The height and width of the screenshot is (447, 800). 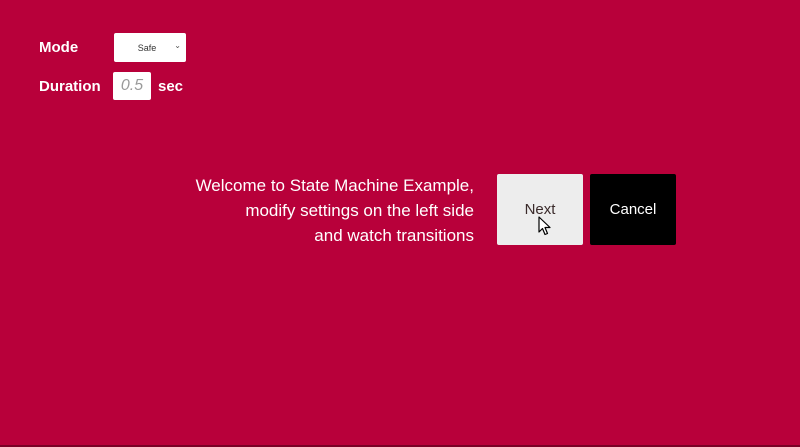 What do you see at coordinates (147, 47) in the screenshot?
I see `mode-selected-value: Safe` at bounding box center [147, 47].